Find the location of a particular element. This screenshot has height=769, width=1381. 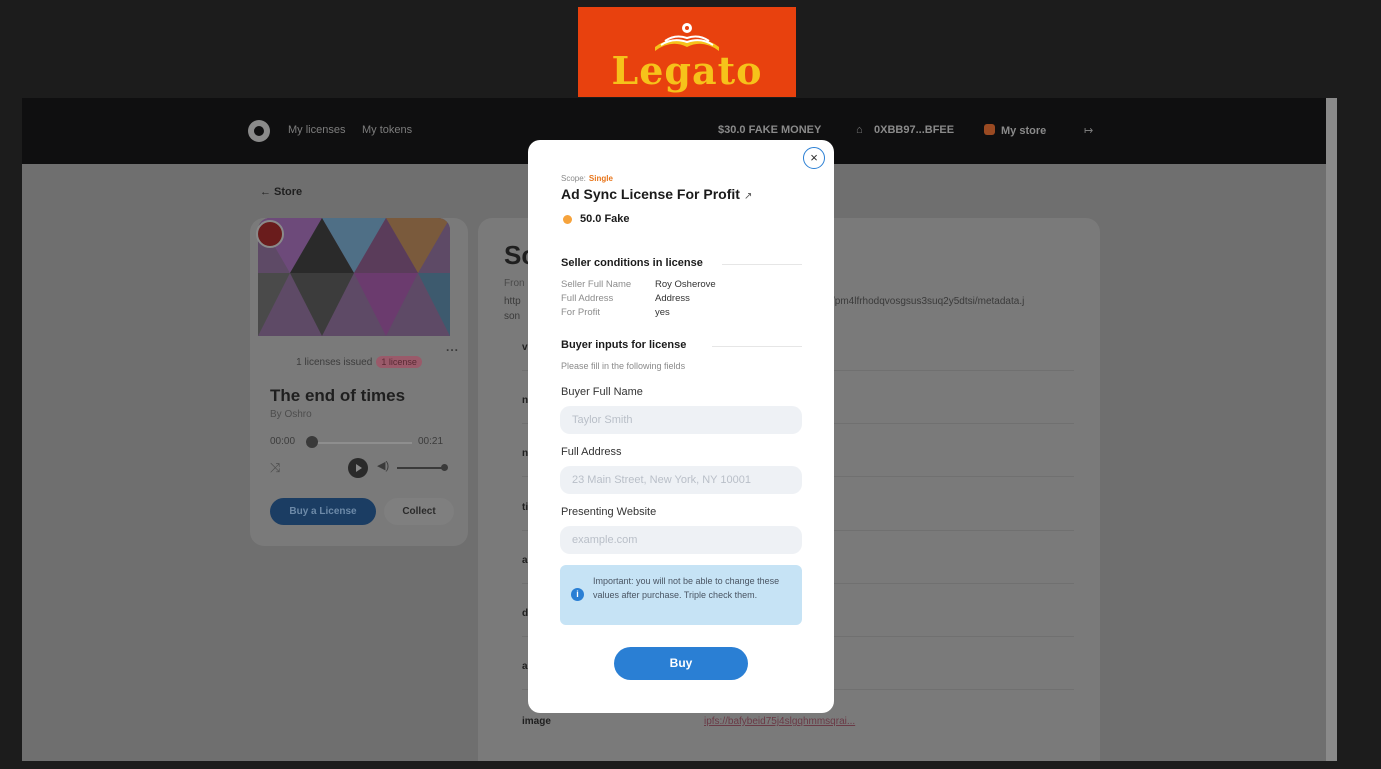

open-book-icon is located at coordinates (687, 37).